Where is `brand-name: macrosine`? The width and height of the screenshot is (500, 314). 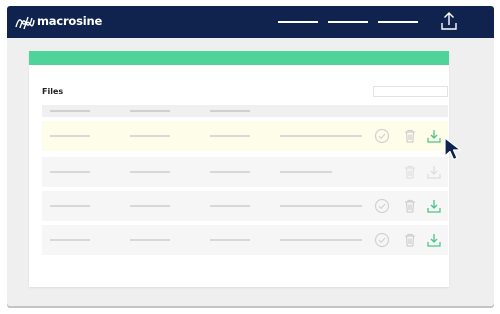
brand-name: macrosine is located at coordinates (70, 21).